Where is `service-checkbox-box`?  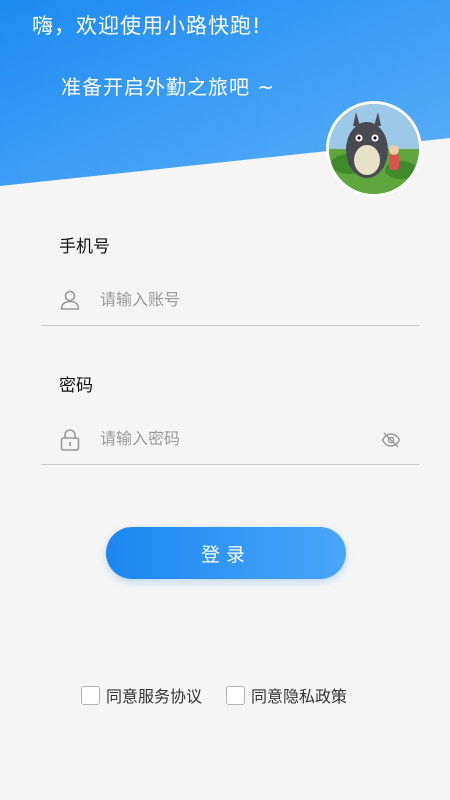 service-checkbox-box is located at coordinates (90, 695).